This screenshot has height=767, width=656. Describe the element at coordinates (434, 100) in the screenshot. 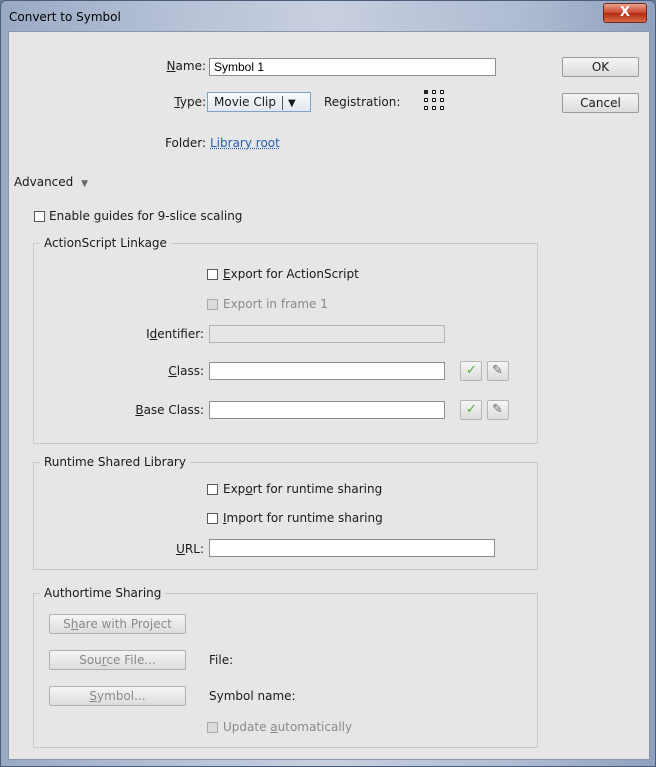

I see `registration-grid-icon` at that location.